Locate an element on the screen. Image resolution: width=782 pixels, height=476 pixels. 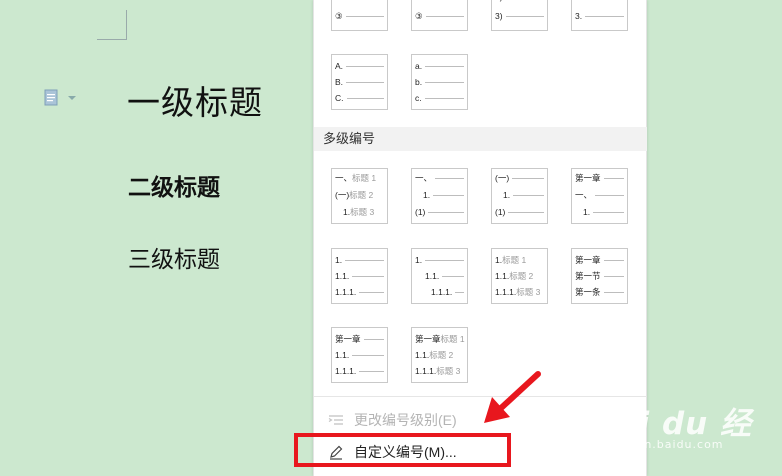
multilevel-option-7: 1. 标题 1 1.1. 标题 2 1.1.1. 标题 3 is located at coordinates (519, 276).